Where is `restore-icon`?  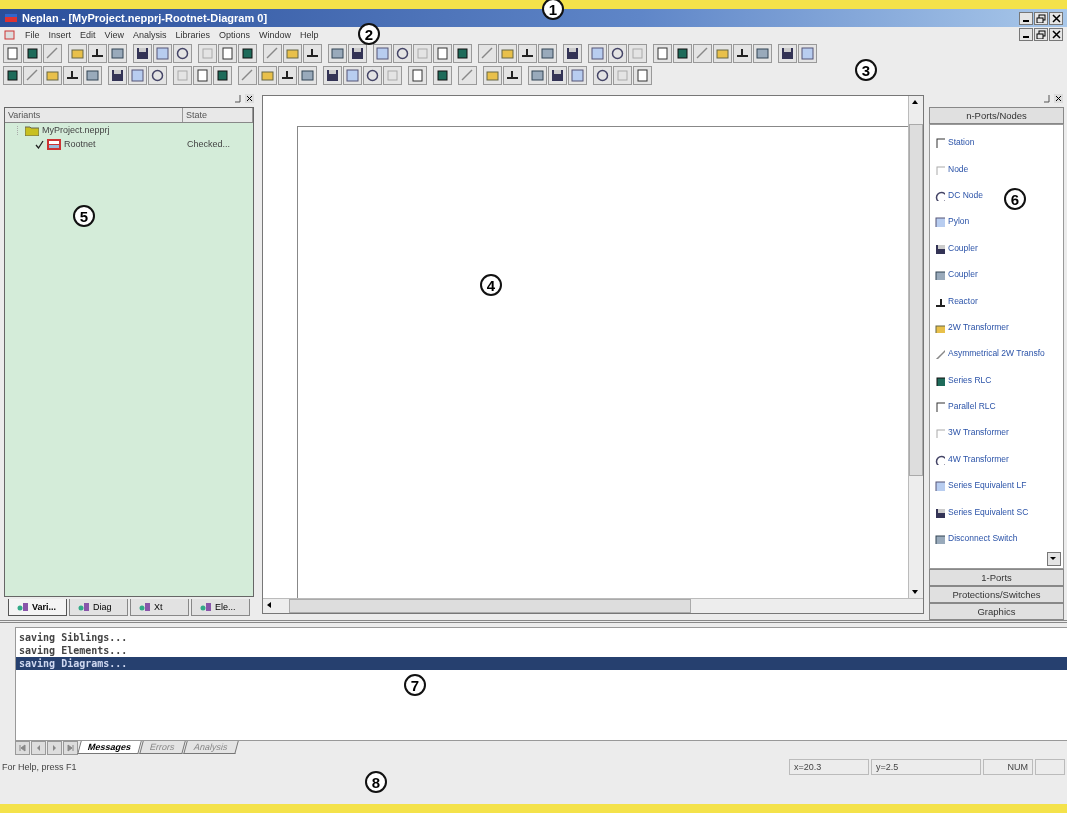
restore-icon is located at coordinates (1041, 18).